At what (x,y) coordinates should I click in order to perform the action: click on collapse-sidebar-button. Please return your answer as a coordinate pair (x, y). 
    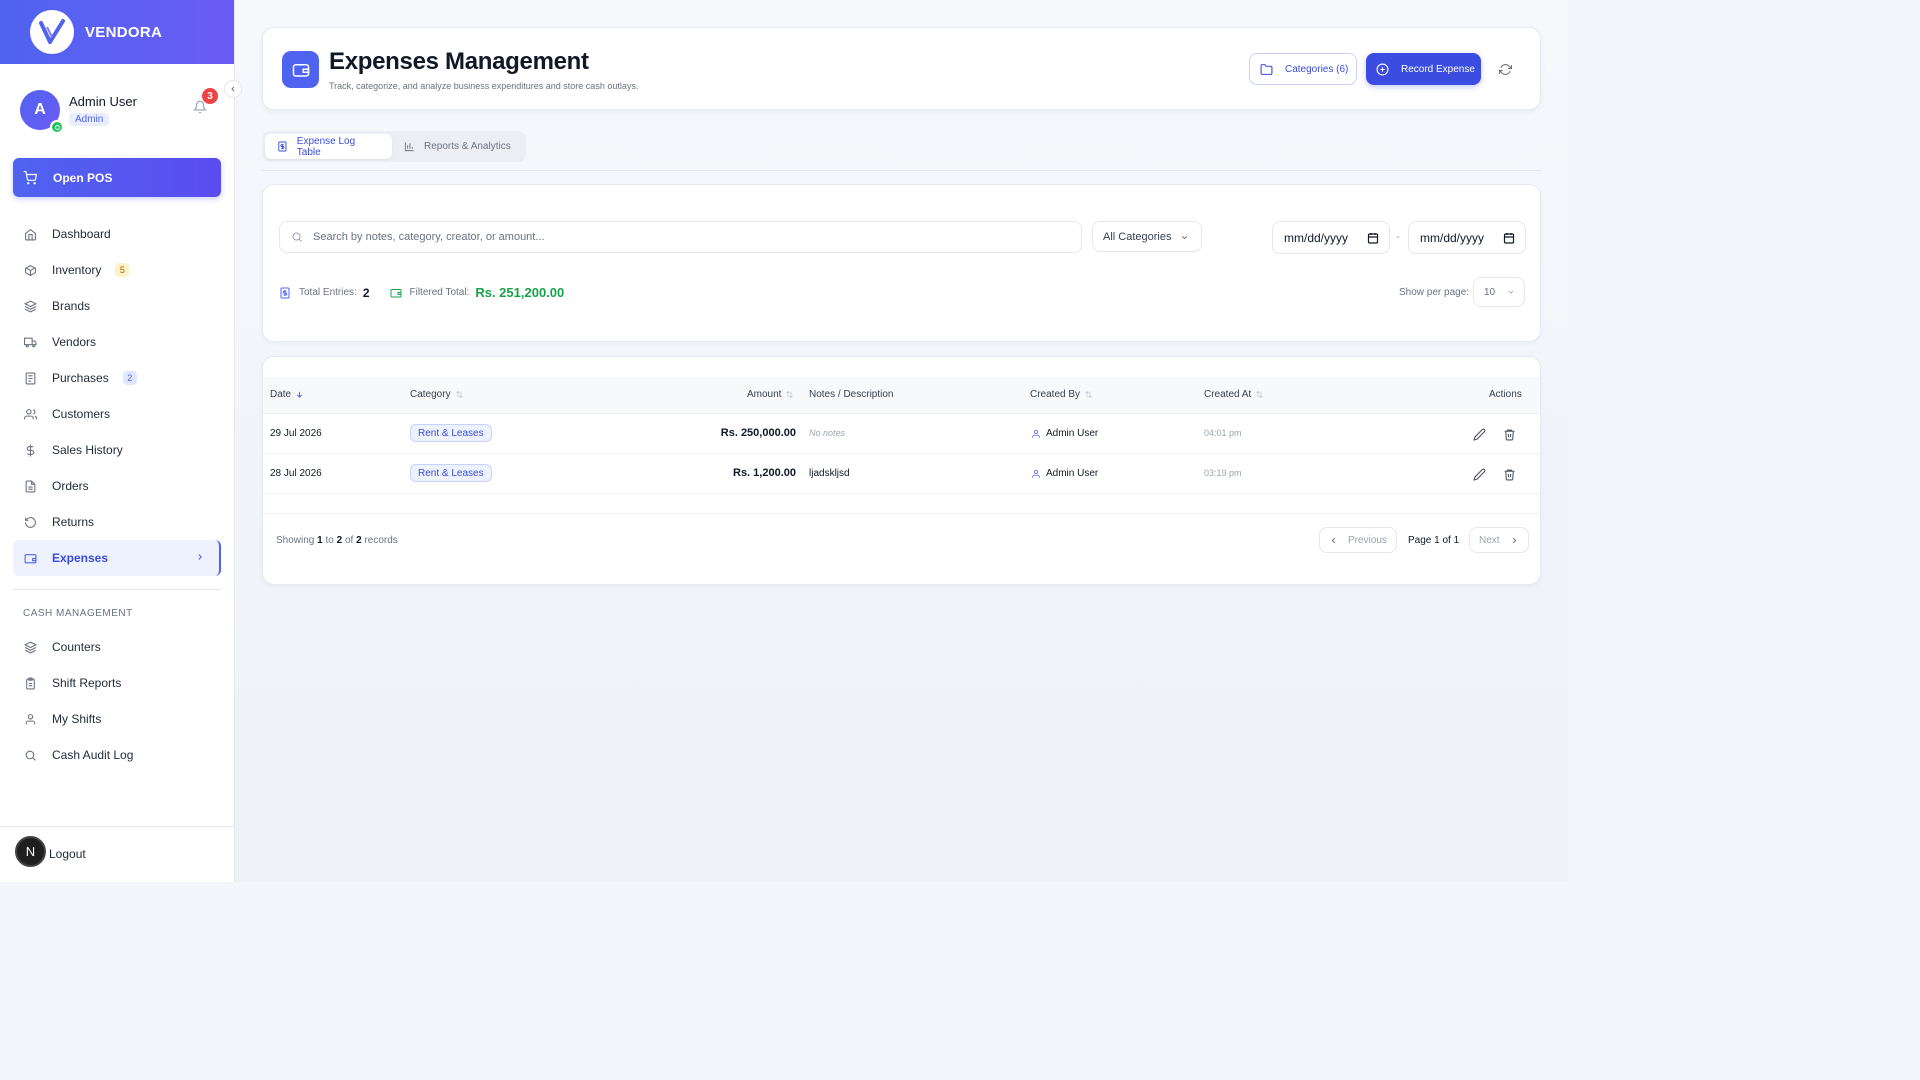
    Looking at the image, I should click on (233, 89).